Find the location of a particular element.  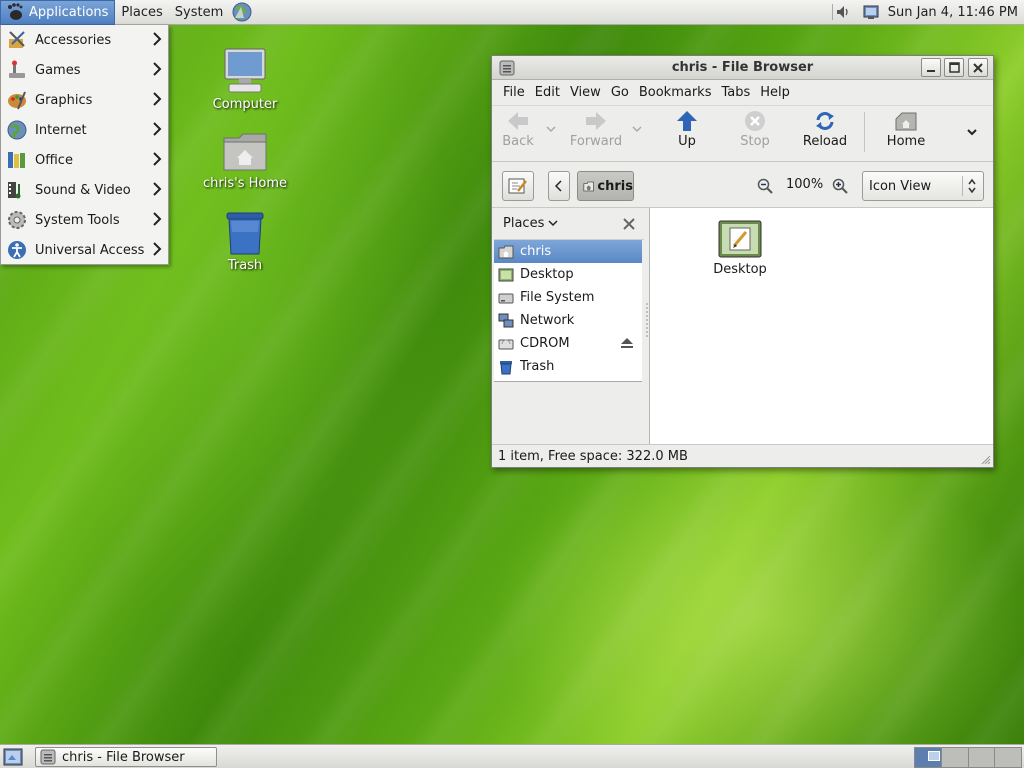

forward-history-dropdown-icon is located at coordinates (637, 129).